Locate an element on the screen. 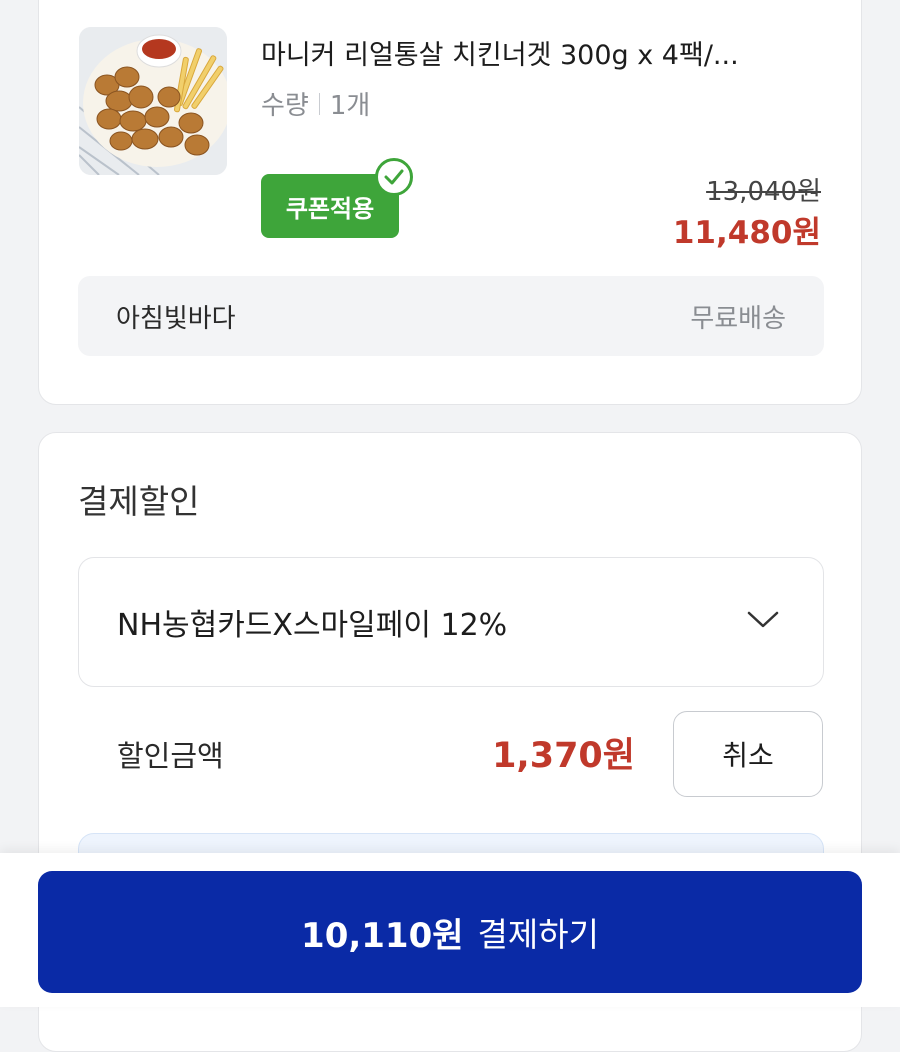 This screenshot has height=1052, width=900. cancel-discount-button: 취소 is located at coordinates (748, 754).